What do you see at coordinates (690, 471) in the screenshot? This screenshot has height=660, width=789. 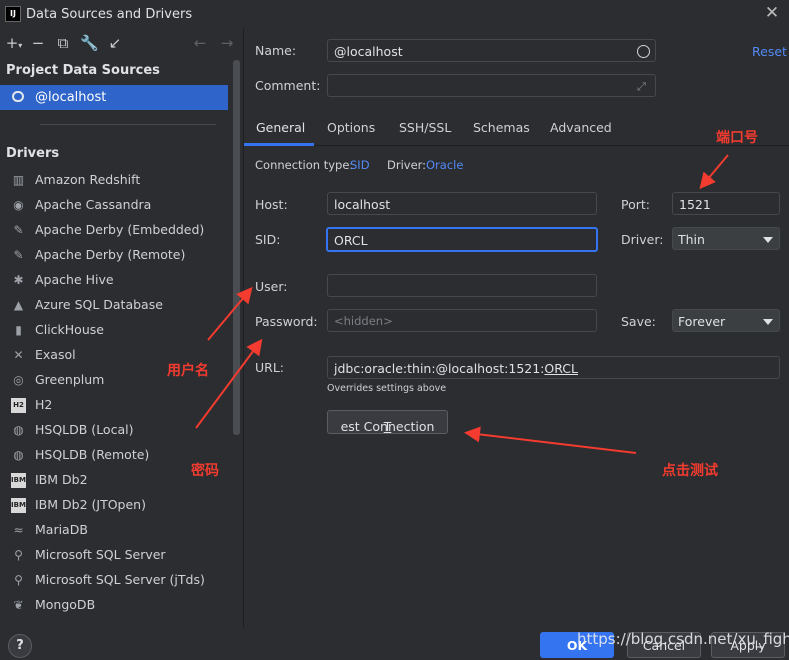 I see `annotation-test: 点击测试` at bounding box center [690, 471].